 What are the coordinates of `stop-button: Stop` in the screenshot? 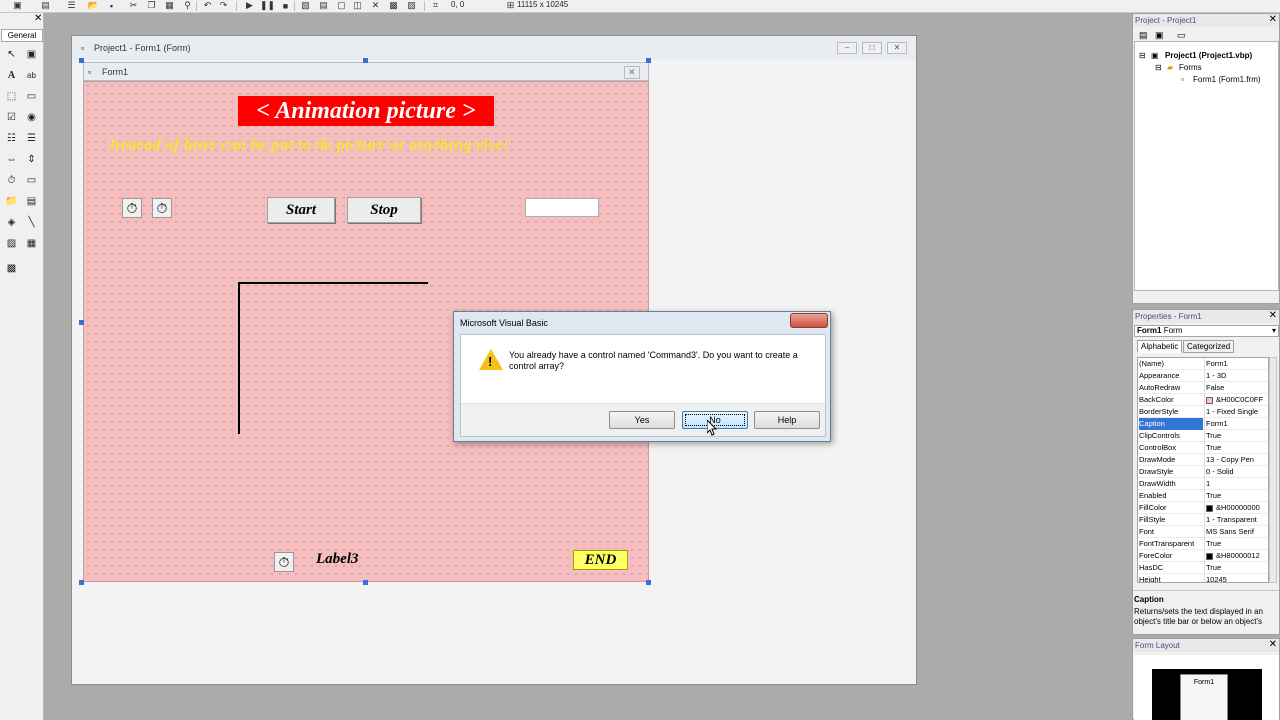 It's located at (384, 210).